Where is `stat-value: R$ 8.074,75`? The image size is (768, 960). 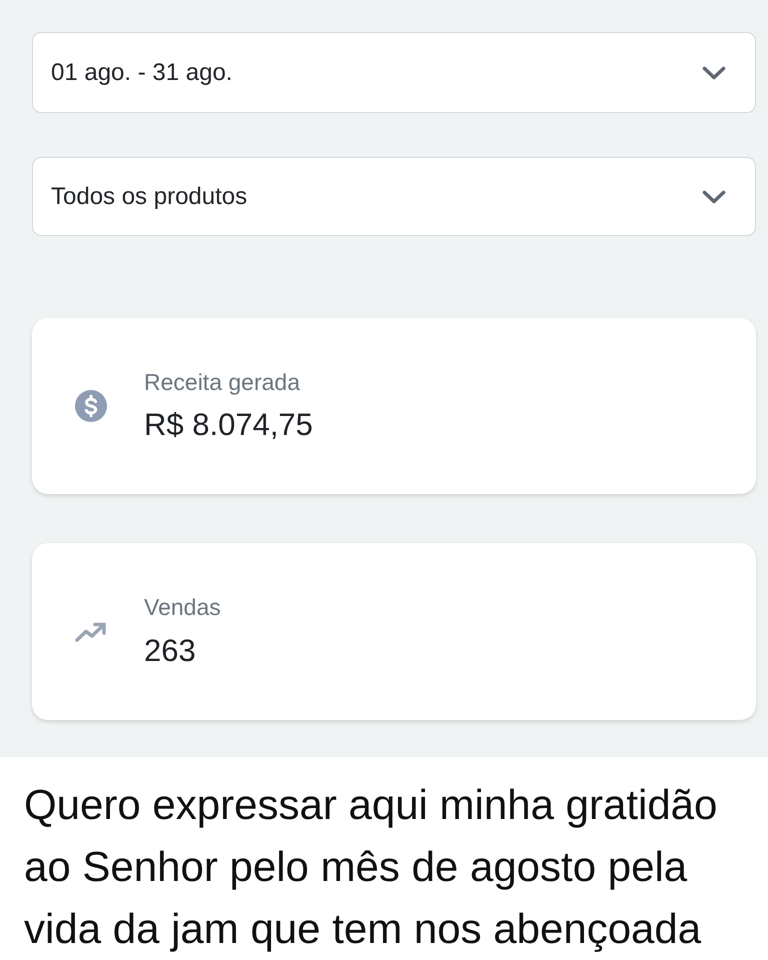
stat-value: R$ 8.074,75 is located at coordinates (228, 425).